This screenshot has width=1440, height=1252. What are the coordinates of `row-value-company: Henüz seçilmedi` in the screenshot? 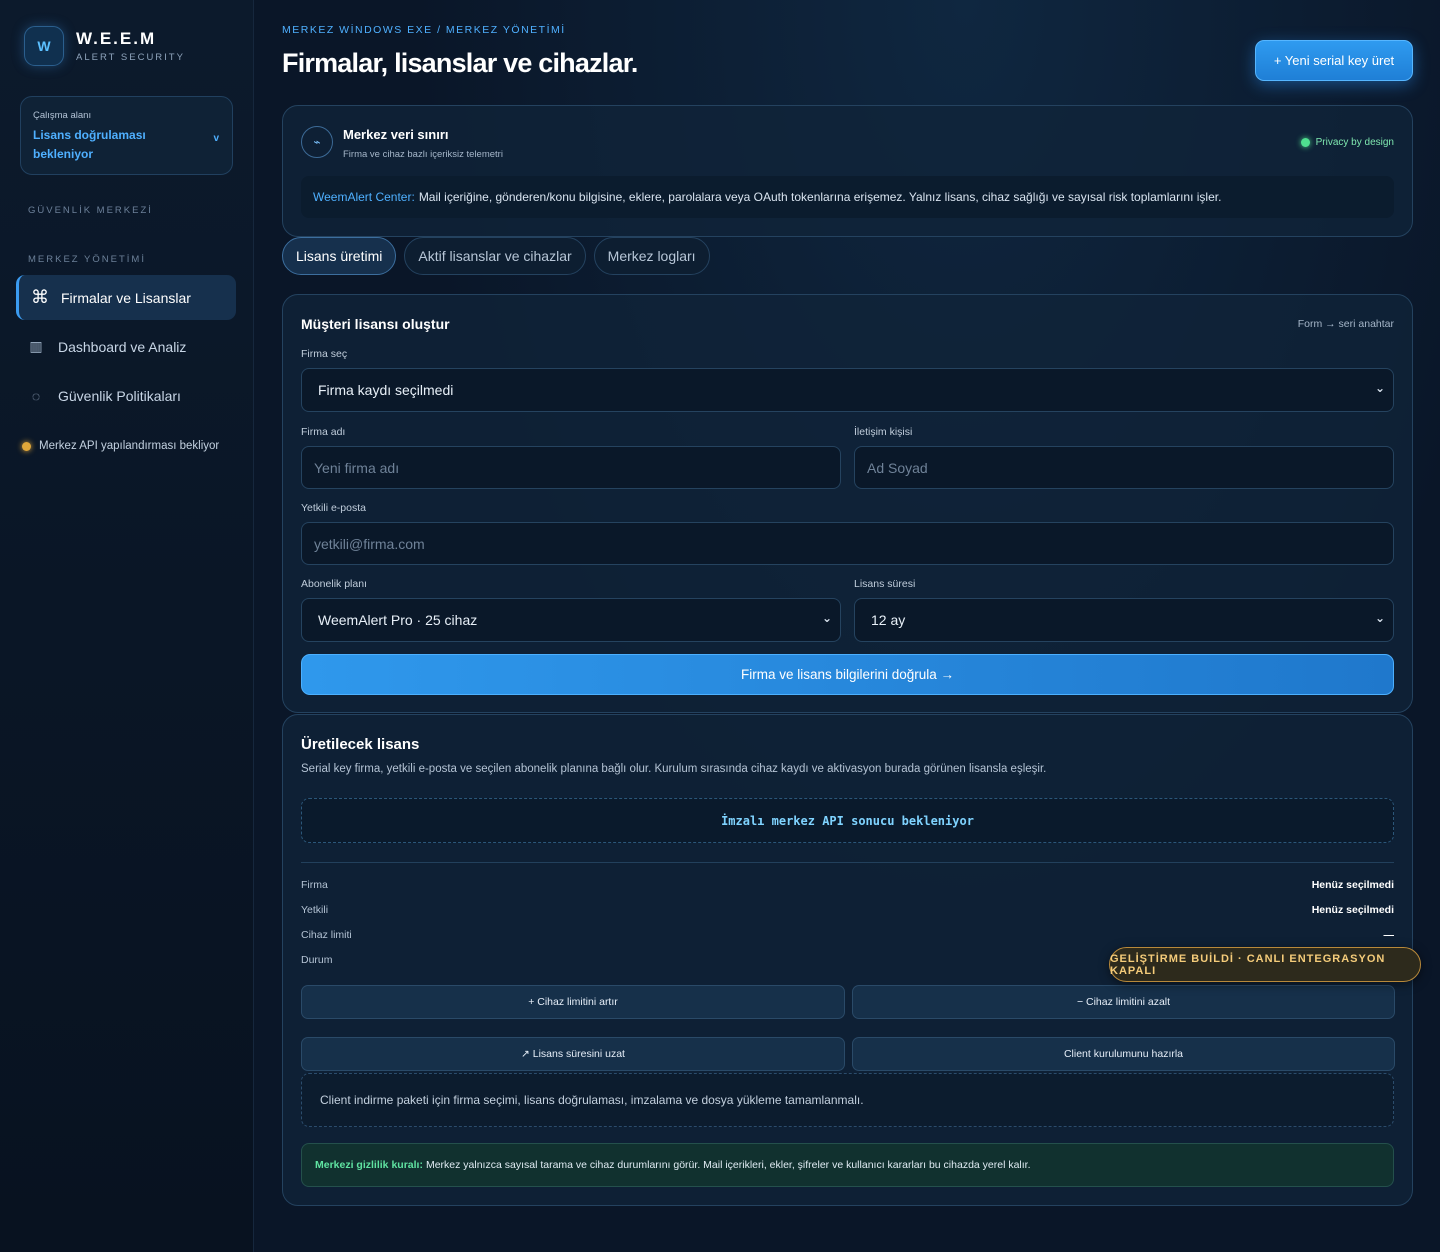 It's located at (1352, 885).